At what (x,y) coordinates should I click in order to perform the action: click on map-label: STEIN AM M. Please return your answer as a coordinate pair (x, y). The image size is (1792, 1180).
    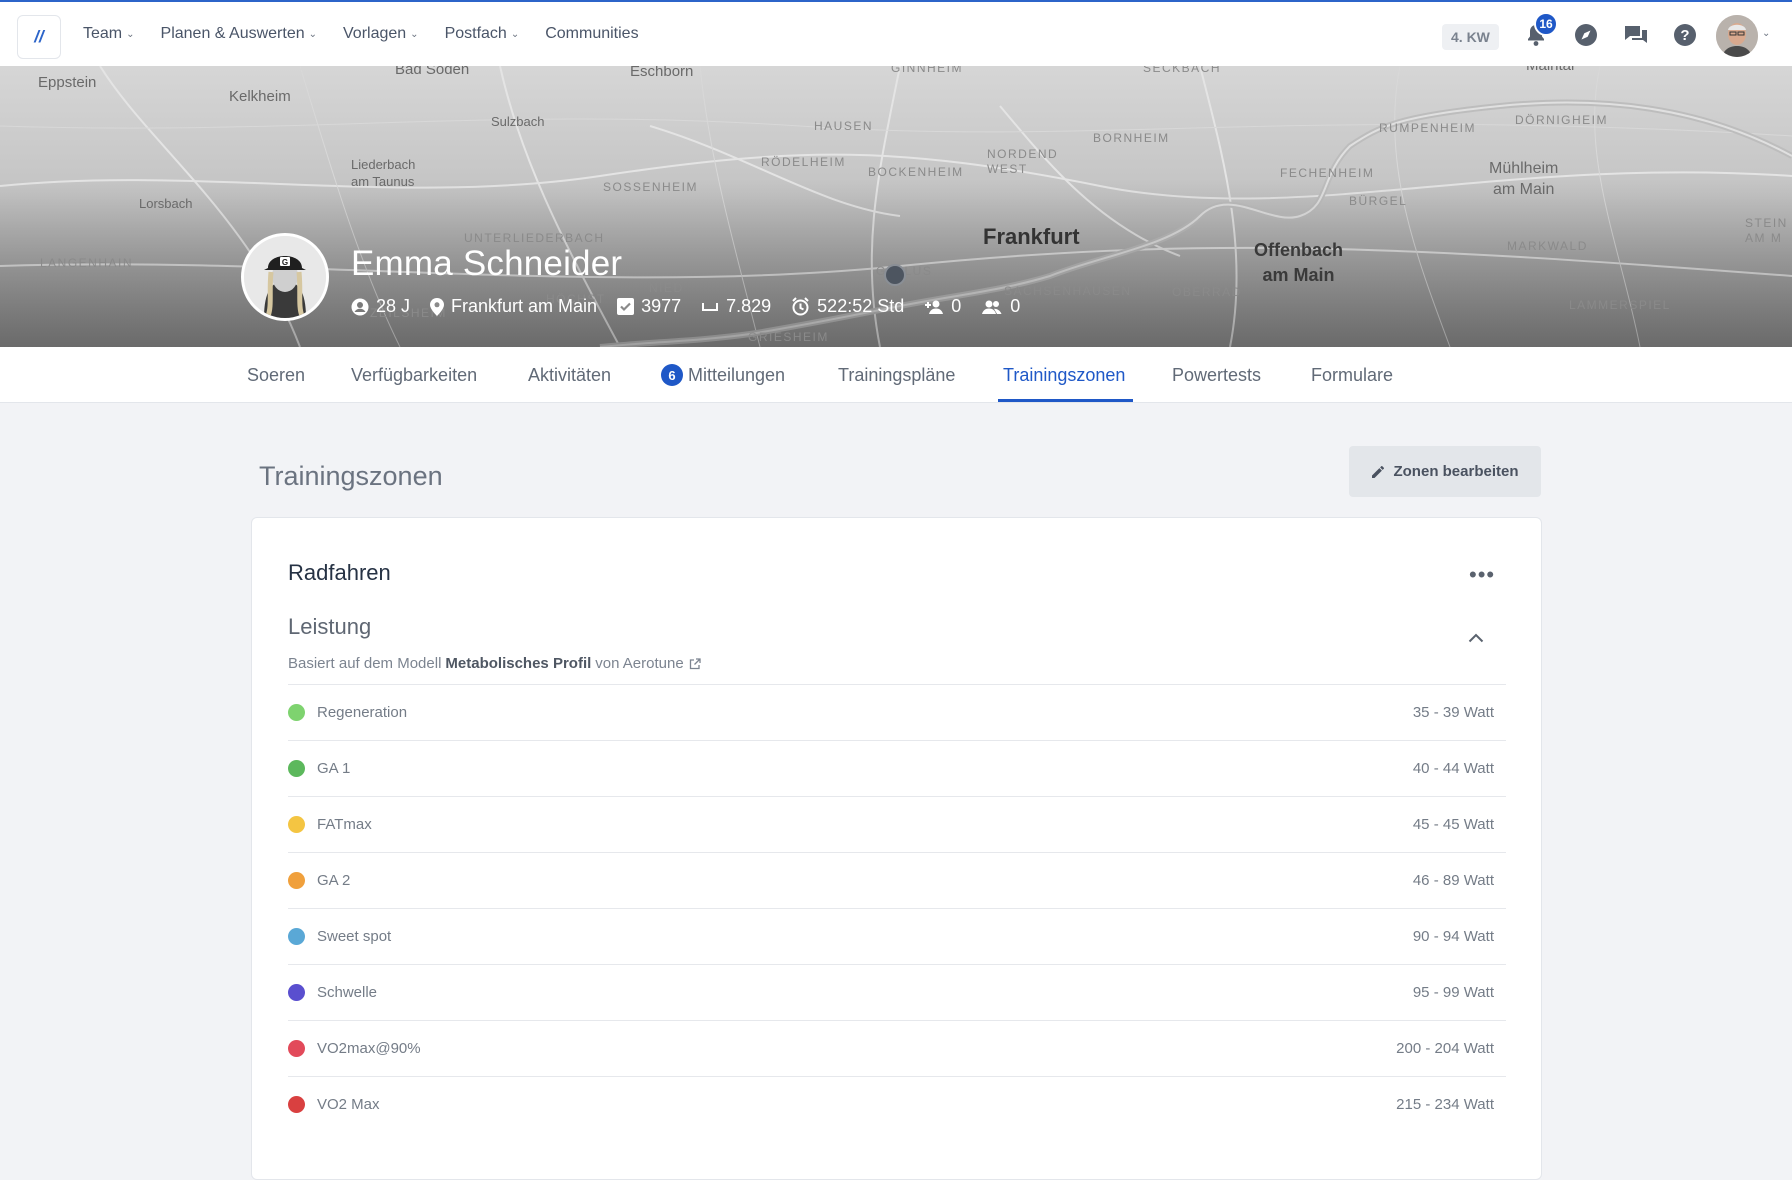
    Looking at the image, I should click on (1766, 230).